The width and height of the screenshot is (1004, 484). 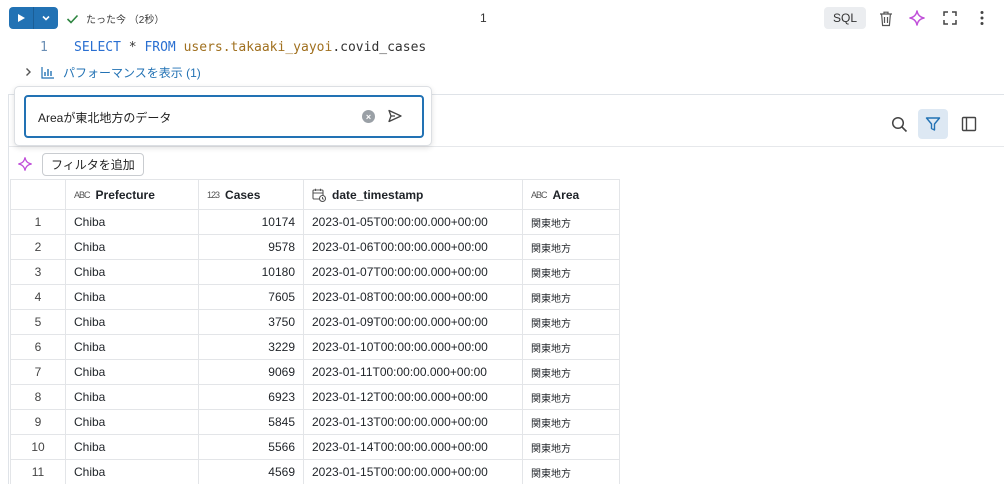 I want to click on cases-cell: 5845, so click(x=251, y=422).